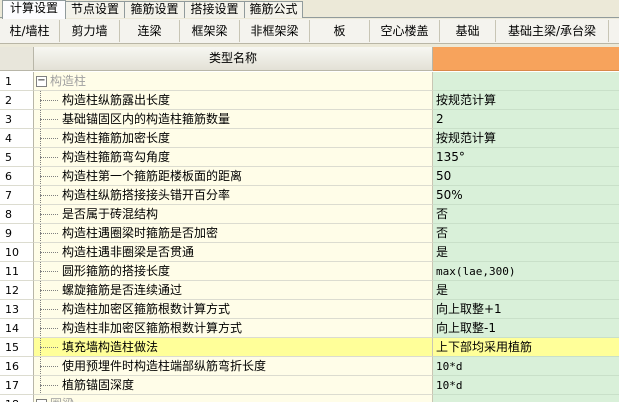 This screenshot has width=619, height=402. I want to click on tab-lap-settings: 搭接设置, so click(214, 9).